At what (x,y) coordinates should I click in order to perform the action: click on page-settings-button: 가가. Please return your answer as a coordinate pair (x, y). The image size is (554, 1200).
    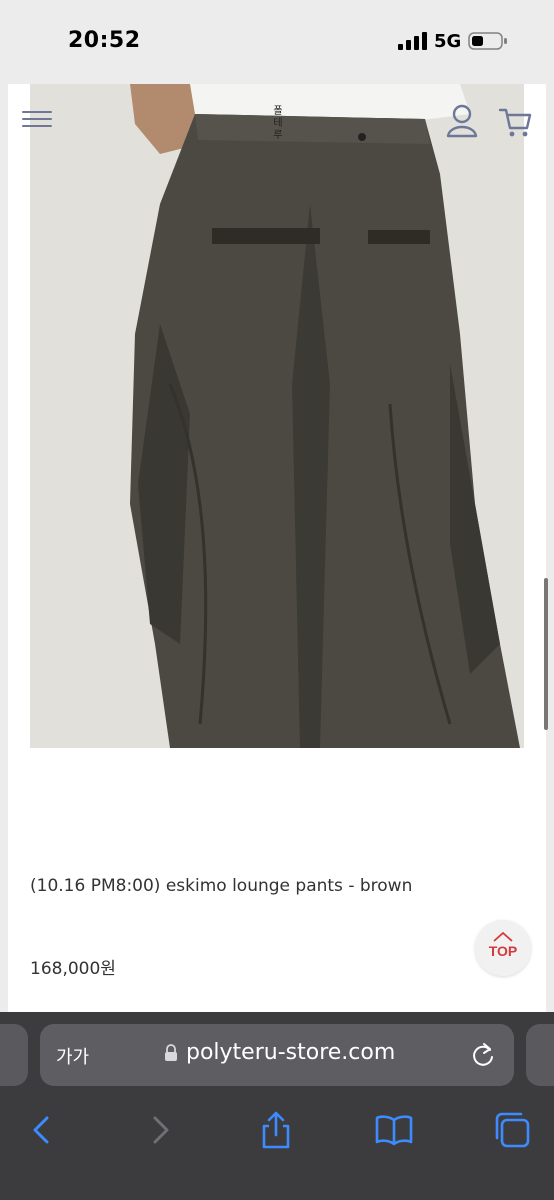
    Looking at the image, I should click on (72, 1056).